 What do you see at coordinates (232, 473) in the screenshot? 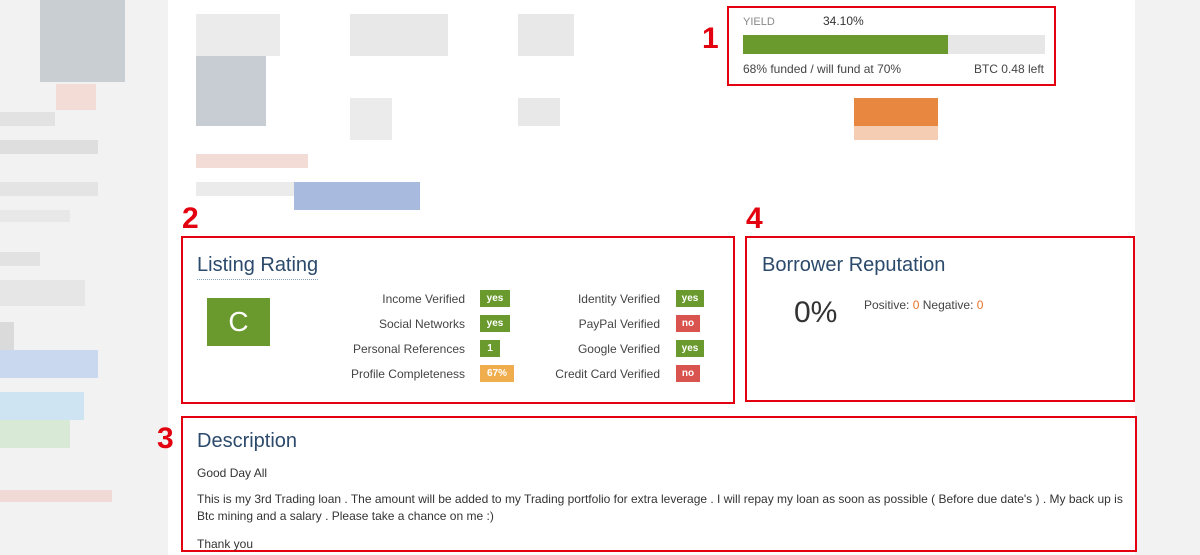
I see `description-greeting: Good Day All` at bounding box center [232, 473].